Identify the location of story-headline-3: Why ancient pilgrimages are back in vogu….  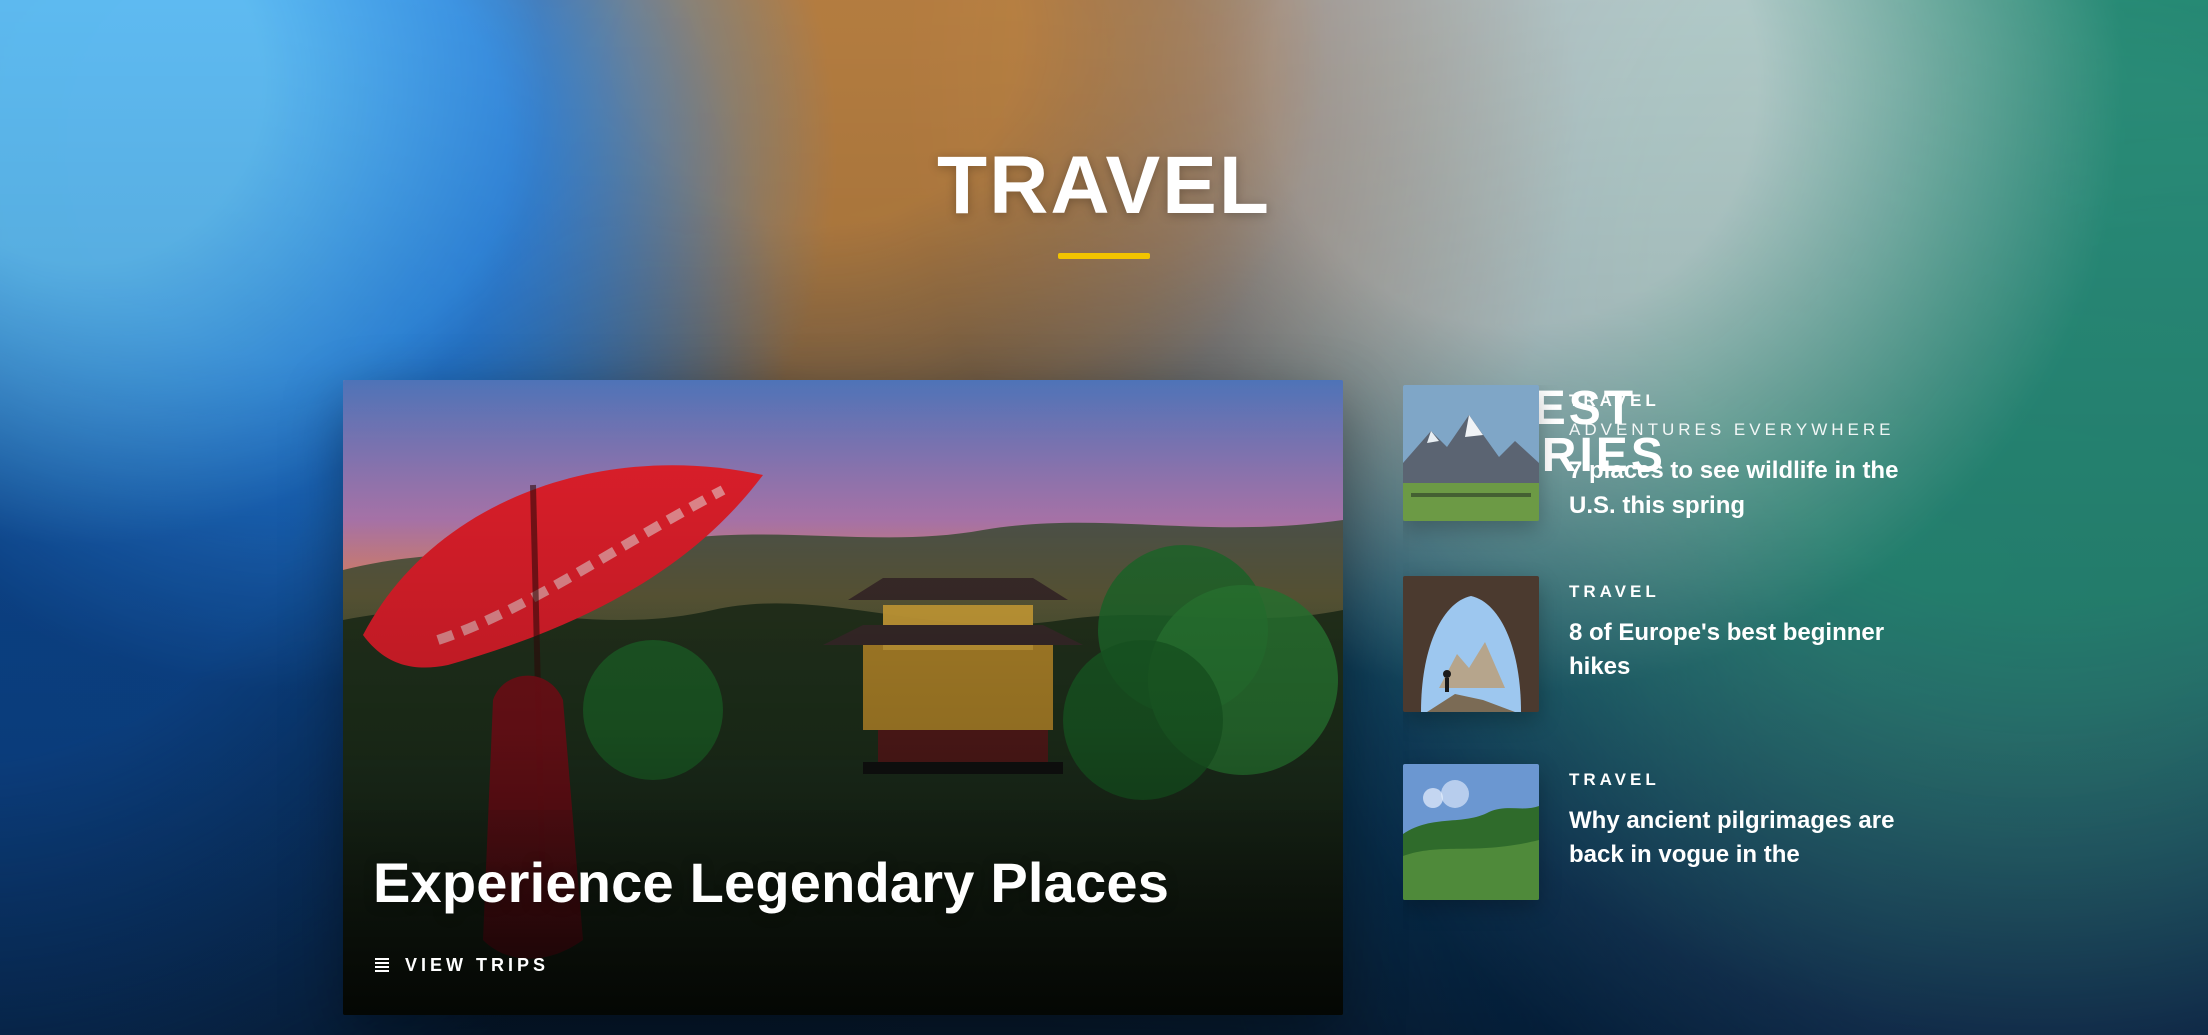
(1732, 837).